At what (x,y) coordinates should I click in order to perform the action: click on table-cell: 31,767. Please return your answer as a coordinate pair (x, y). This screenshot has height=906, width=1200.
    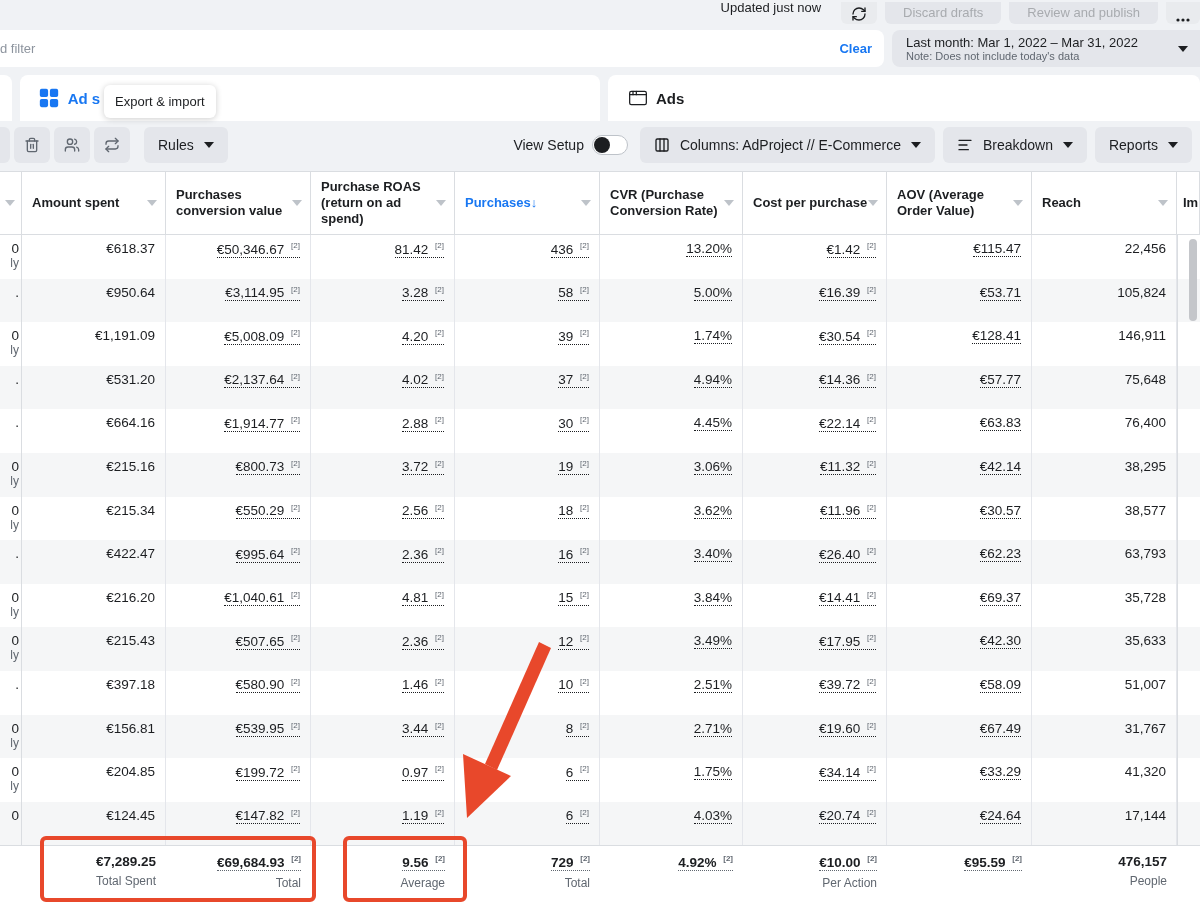
    Looking at the image, I should click on (1145, 728).